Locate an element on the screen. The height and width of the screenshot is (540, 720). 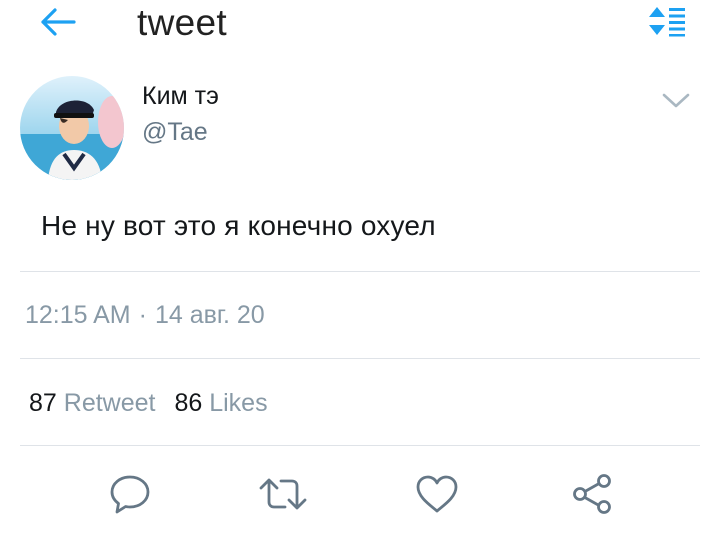
retweet-button is located at coordinates (283, 494).